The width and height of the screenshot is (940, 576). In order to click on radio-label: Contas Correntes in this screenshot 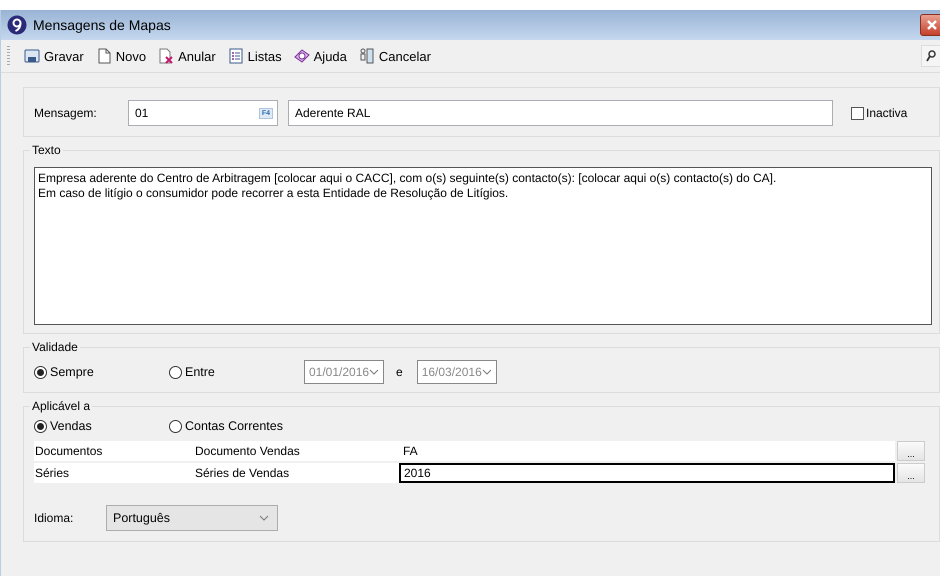, I will do `click(234, 426)`.